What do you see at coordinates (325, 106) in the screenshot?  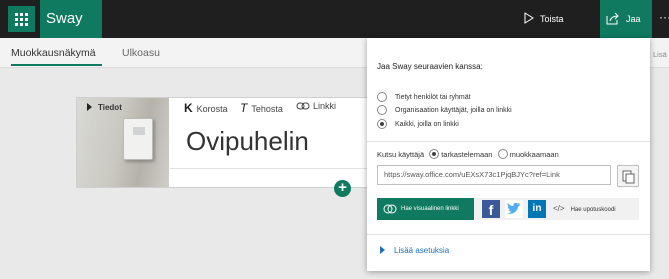 I see `link-label: Linkki` at bounding box center [325, 106].